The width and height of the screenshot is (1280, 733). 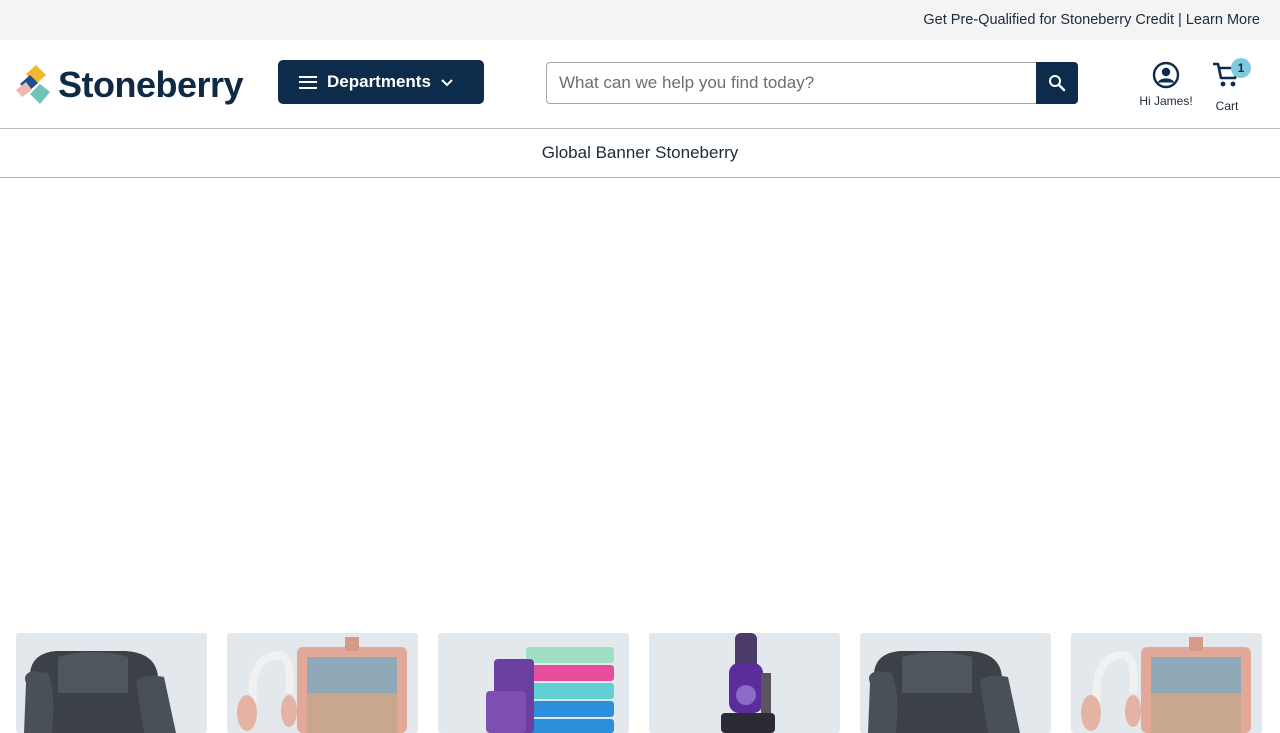 I want to click on product-carousel, so click(x=639, y=683).